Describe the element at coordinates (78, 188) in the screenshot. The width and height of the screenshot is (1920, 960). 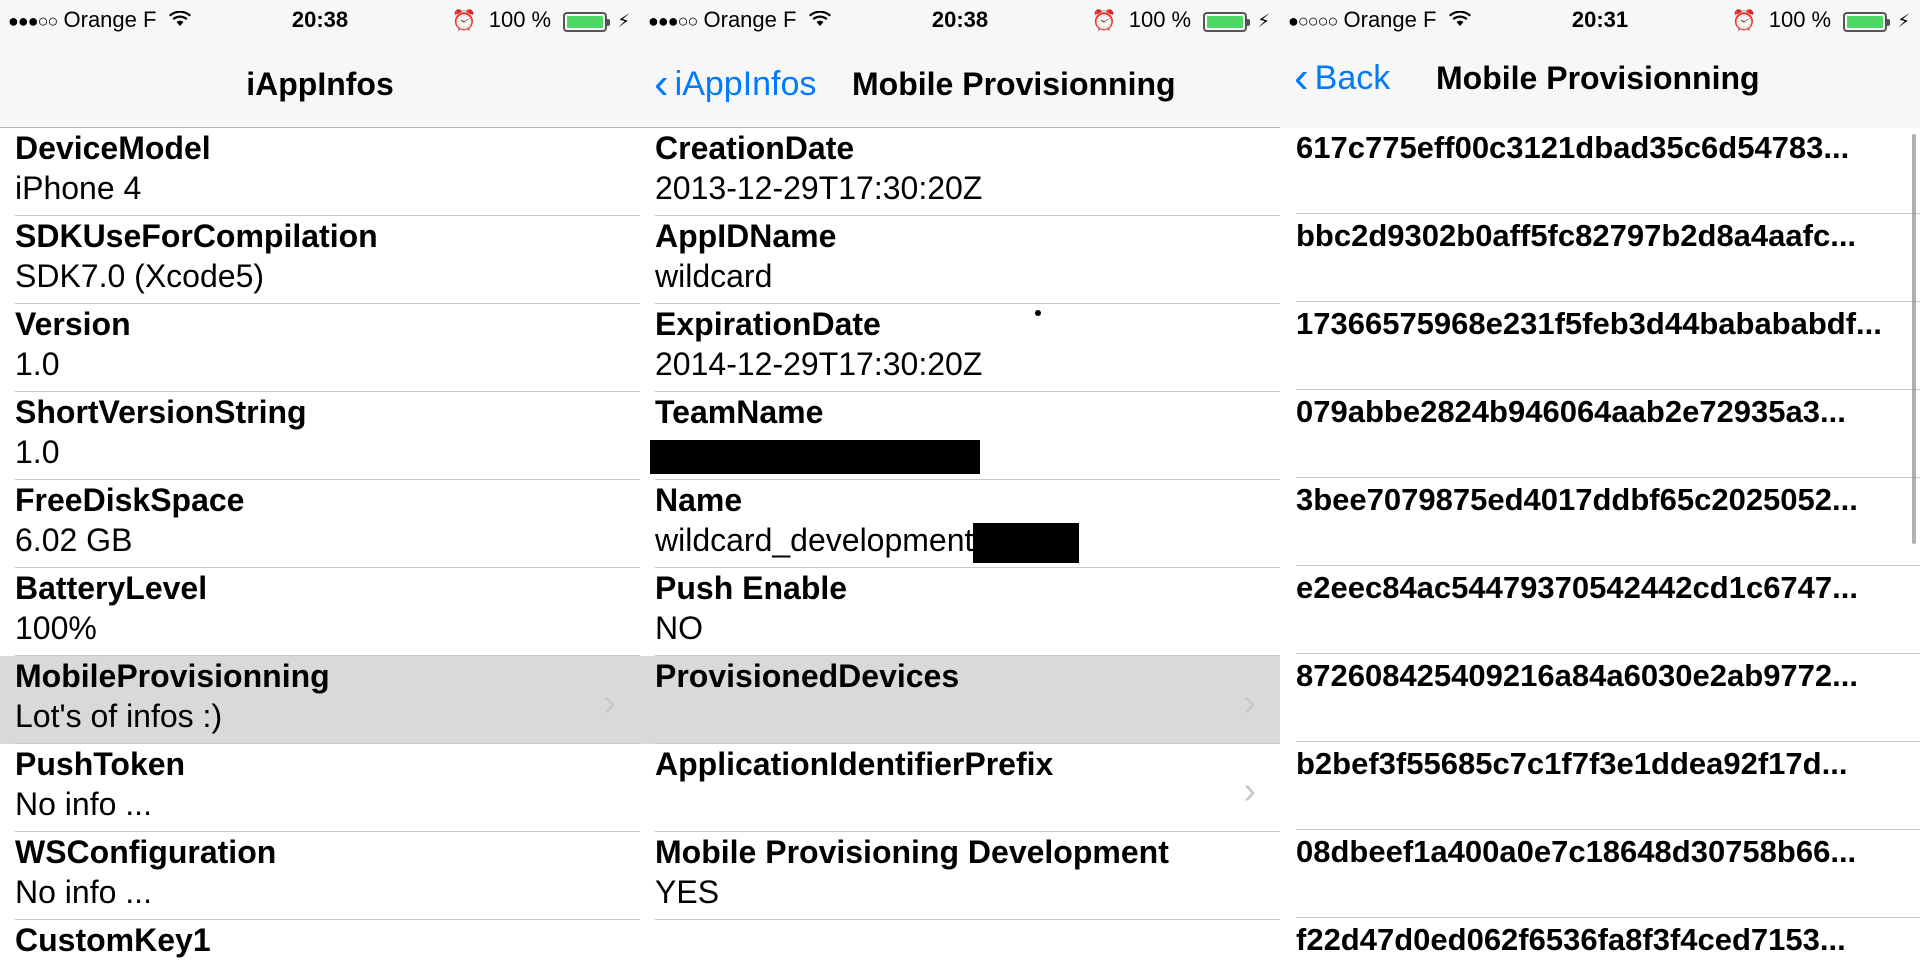
I see `item-value: iPhone 4` at that location.